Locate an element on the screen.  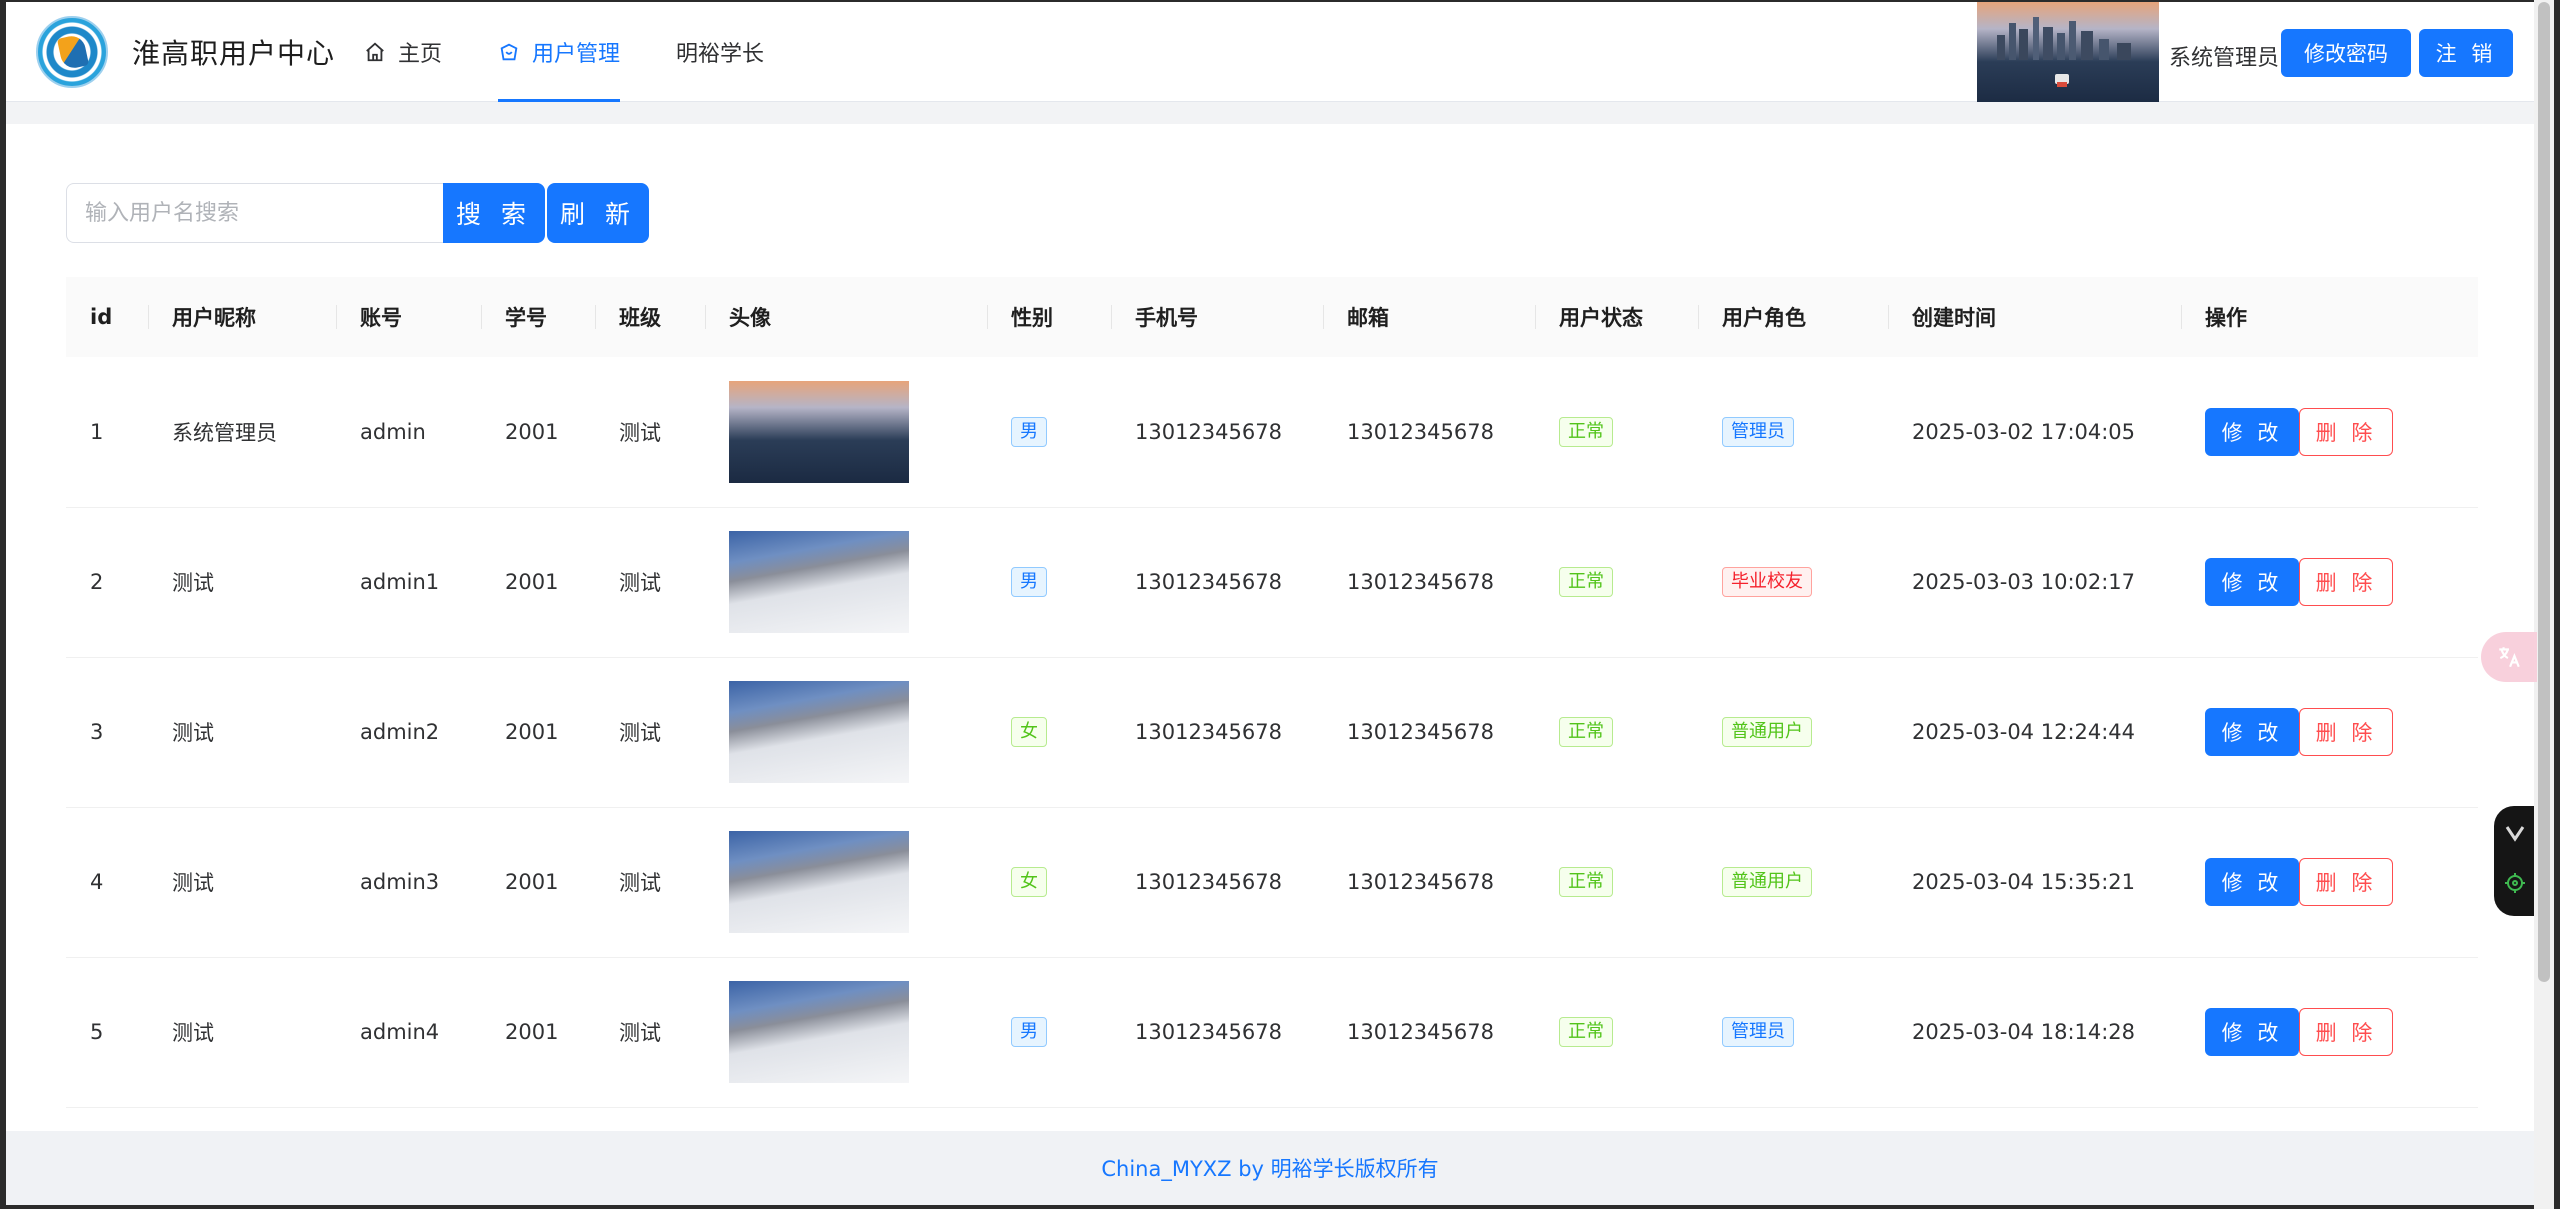
footer-copyright: China_MYXZ by 明裕学长版权所有 is located at coordinates (1270, 1169).